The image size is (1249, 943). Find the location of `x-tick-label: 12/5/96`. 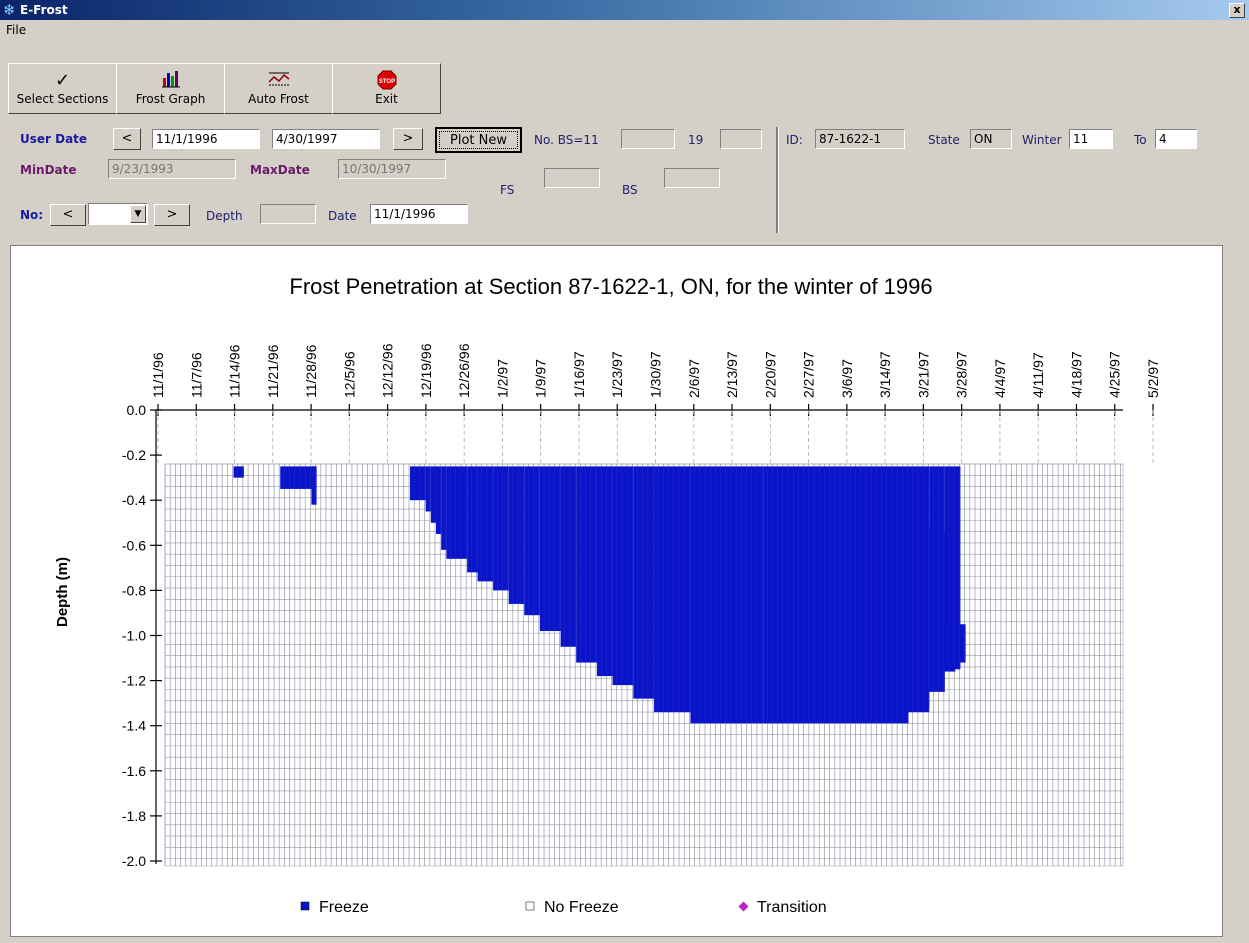

x-tick-label: 12/5/96 is located at coordinates (349, 374).